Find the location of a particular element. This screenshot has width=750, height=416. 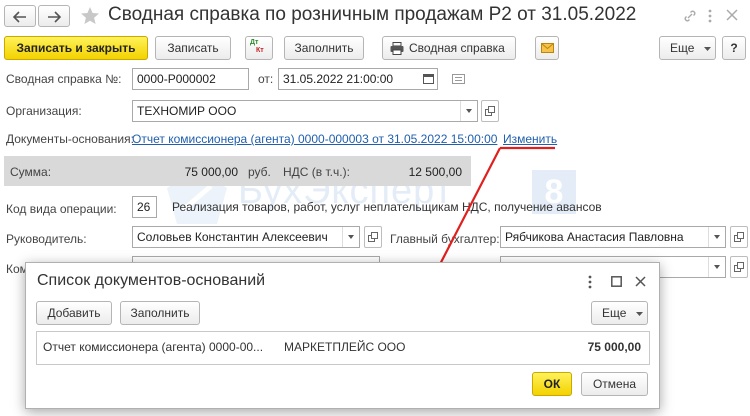

chevron-down-icon is located at coordinates (639, 314).